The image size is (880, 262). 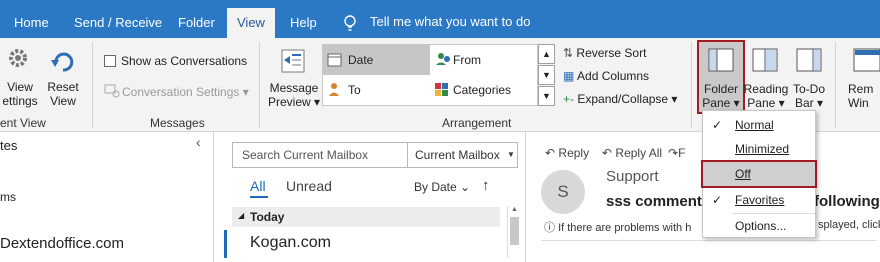 I want to click on menu-item-off: Off, so click(x=759, y=174).